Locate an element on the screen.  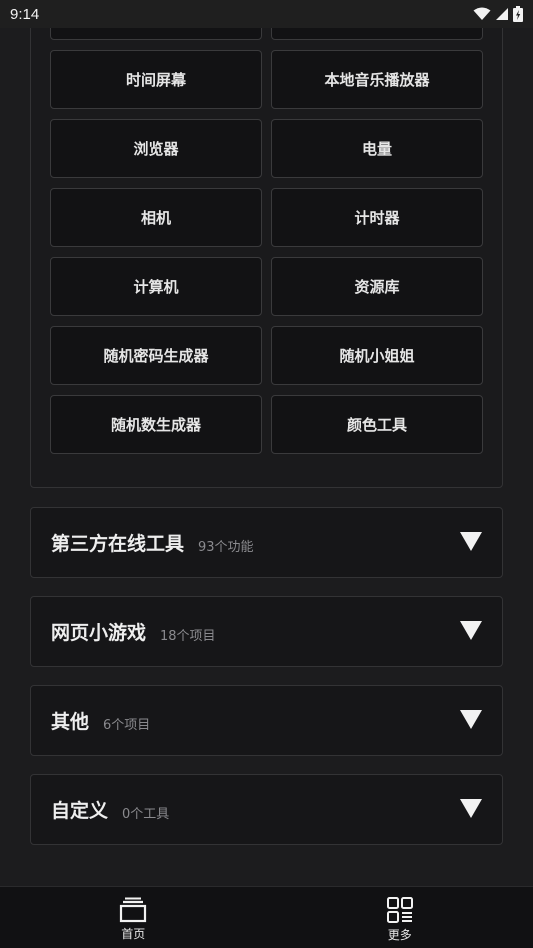
status-time: 9:14 is located at coordinates (25, 14).